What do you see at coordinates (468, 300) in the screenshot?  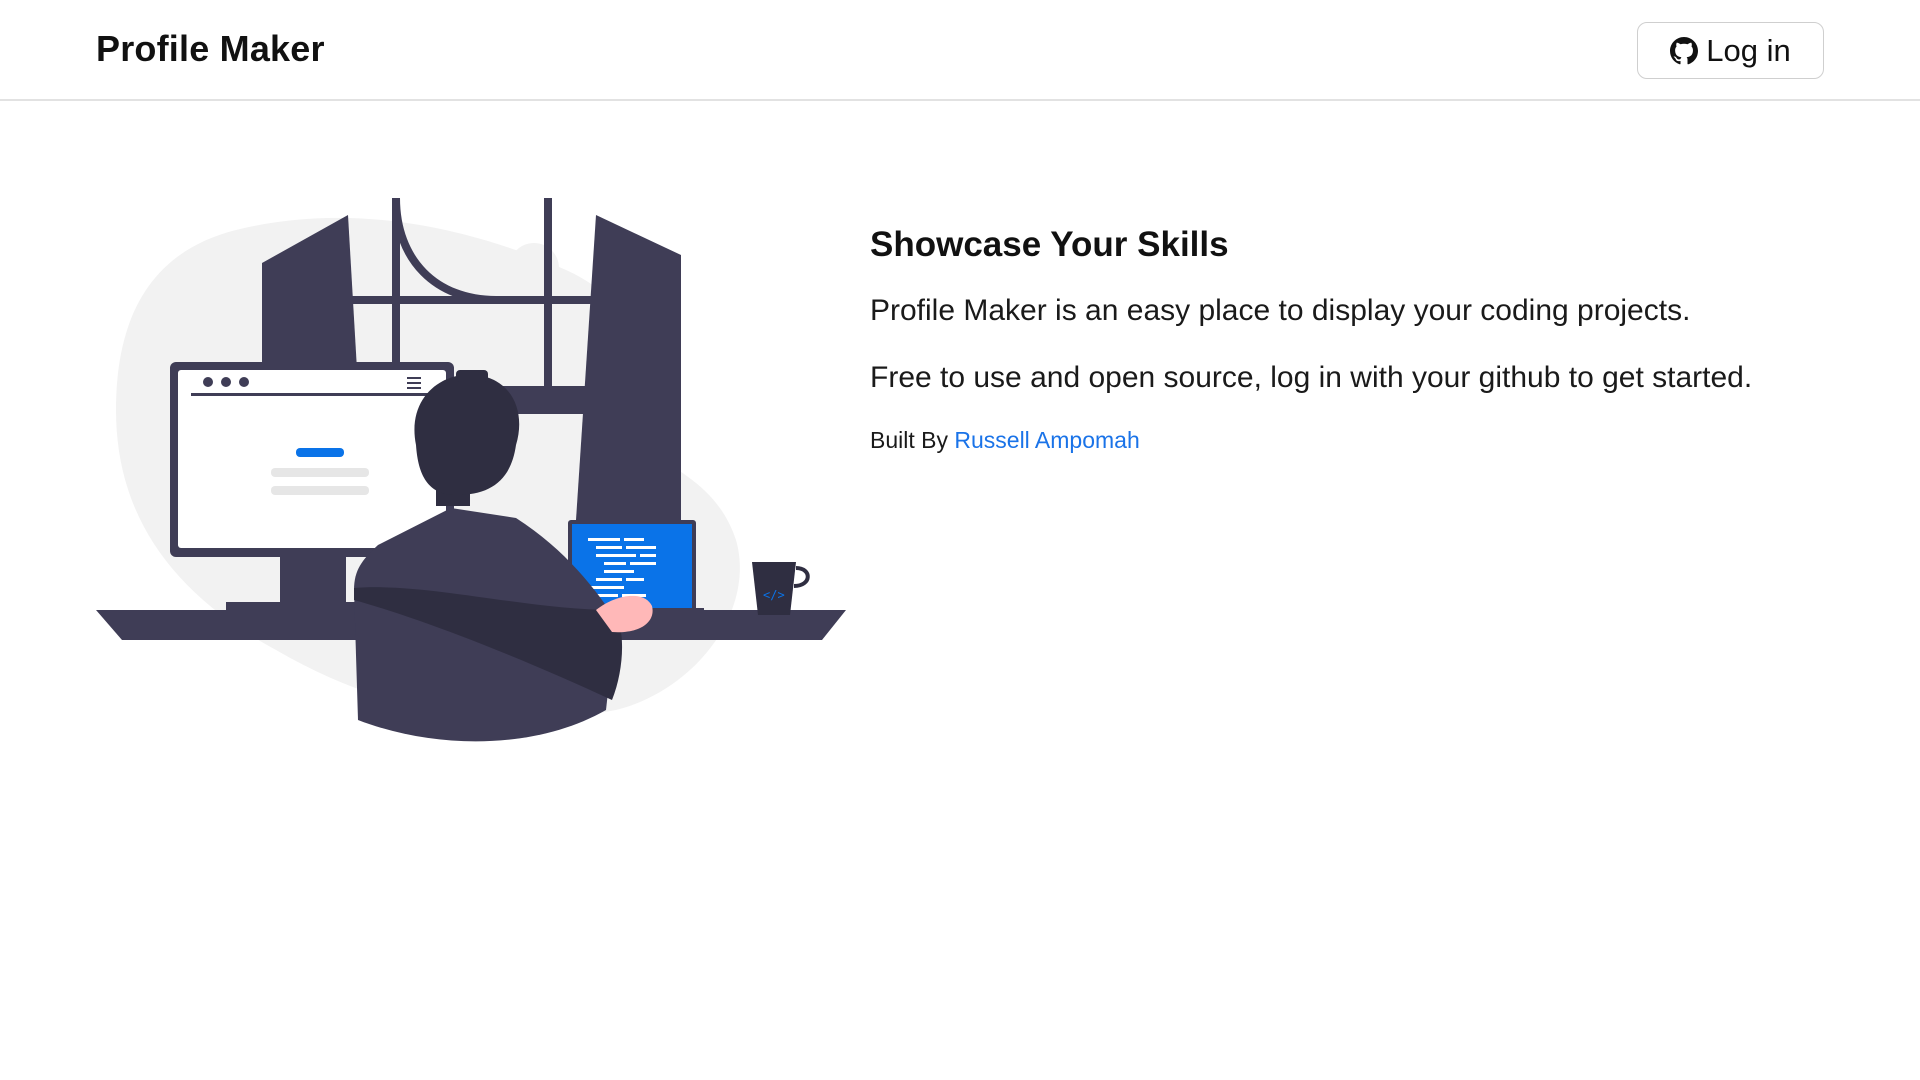 I see `window-sill` at bounding box center [468, 300].